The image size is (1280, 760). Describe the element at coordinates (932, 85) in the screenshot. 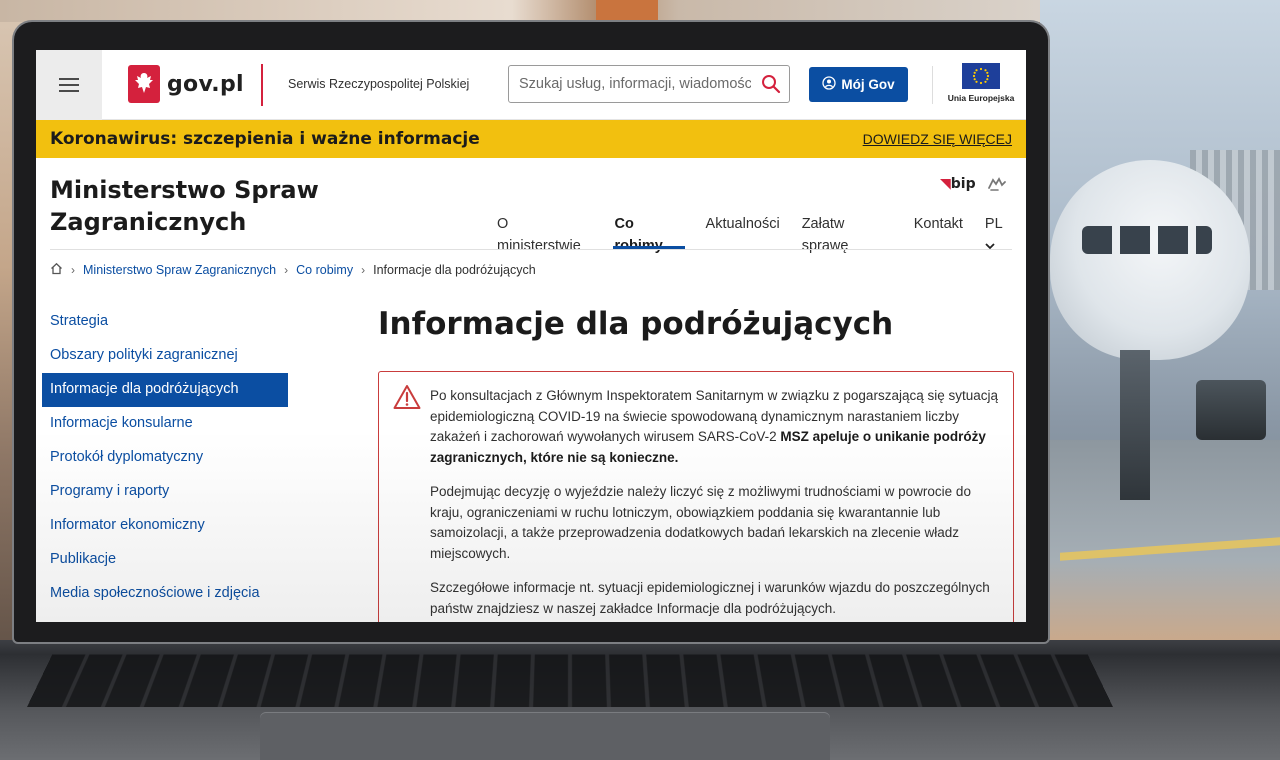

I see `eu-separator` at that location.